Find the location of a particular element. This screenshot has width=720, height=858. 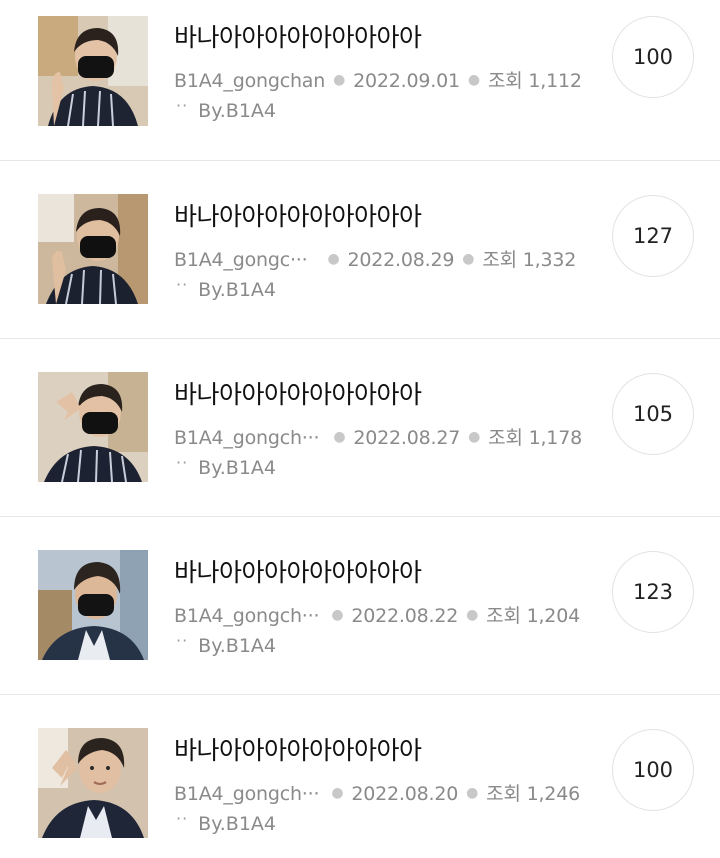

post-date: 2022.08.29 is located at coordinates (401, 260).